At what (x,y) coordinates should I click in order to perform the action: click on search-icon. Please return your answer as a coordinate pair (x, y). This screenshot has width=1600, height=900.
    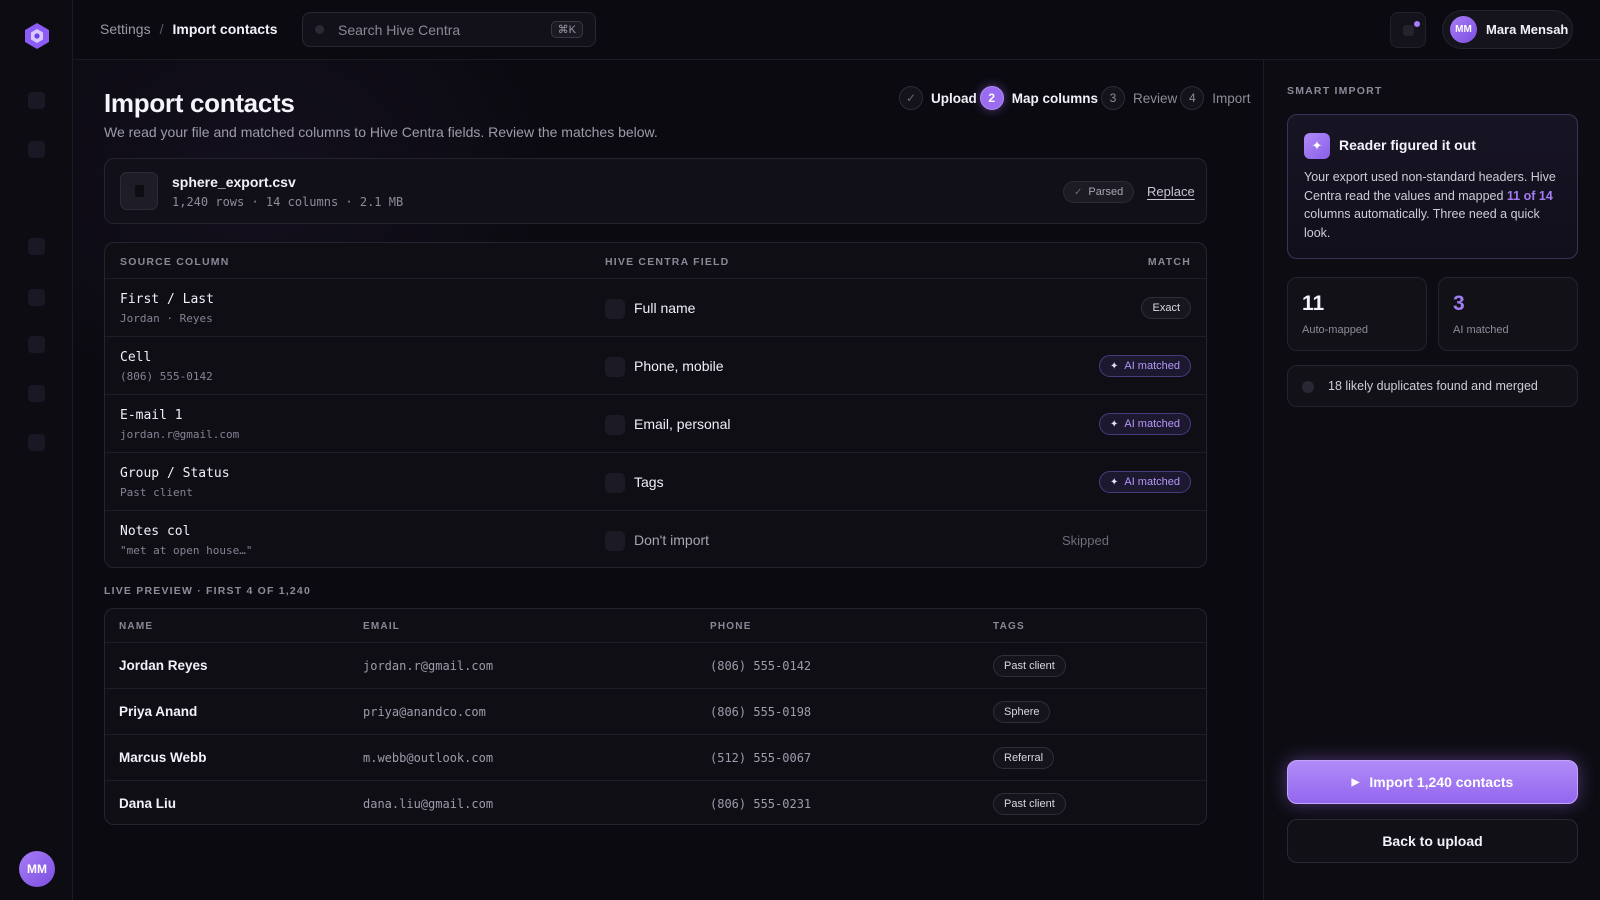
    Looking at the image, I should click on (319, 29).